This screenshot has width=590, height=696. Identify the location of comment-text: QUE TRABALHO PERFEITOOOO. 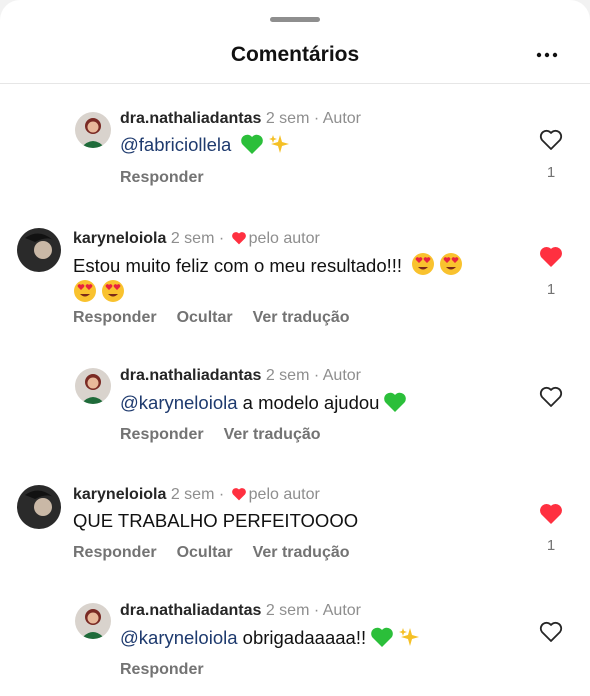
(215, 521).